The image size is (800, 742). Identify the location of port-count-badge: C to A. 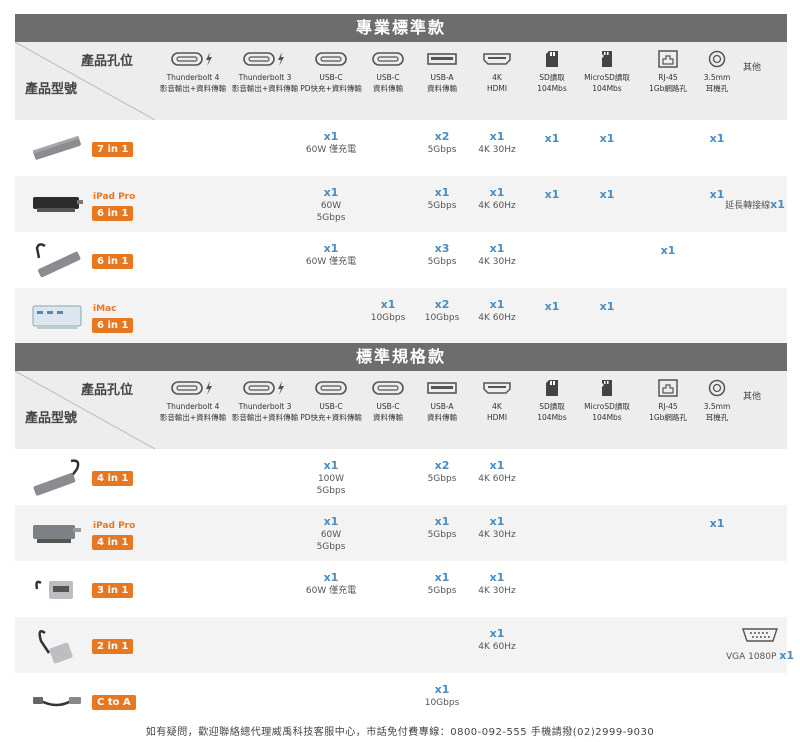
(114, 702).